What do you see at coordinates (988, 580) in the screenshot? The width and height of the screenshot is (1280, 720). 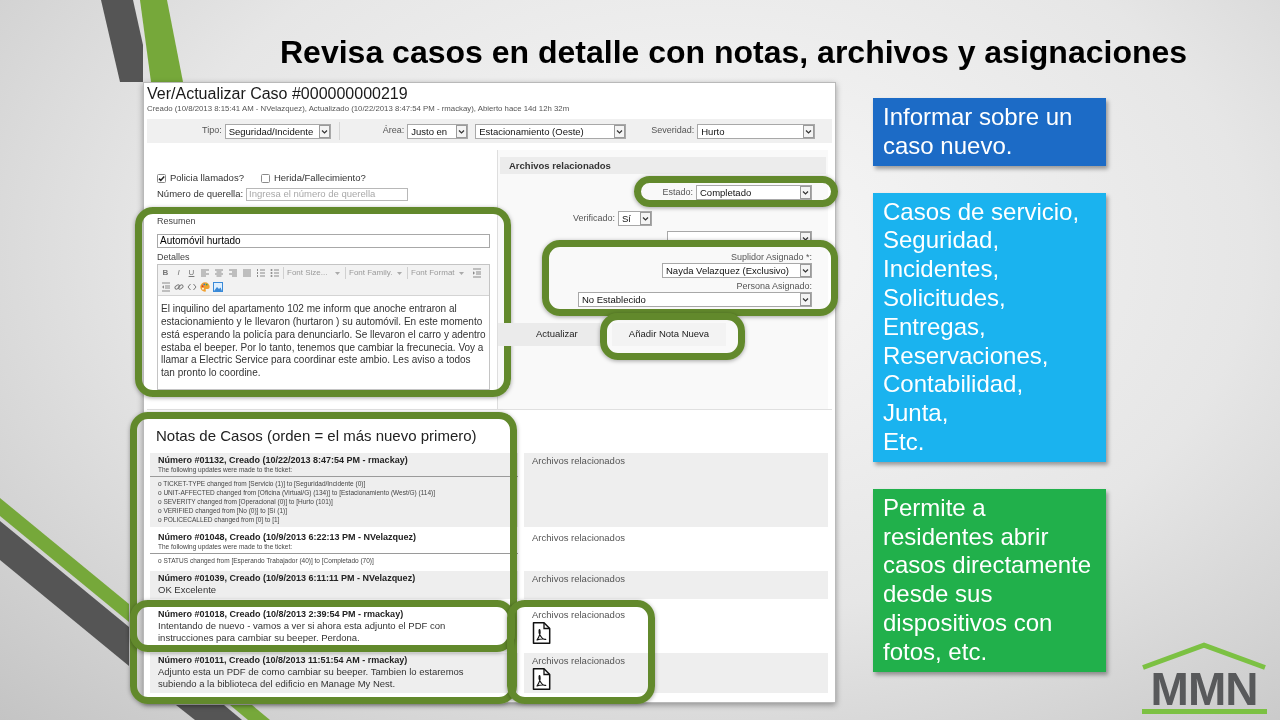 I see `callout-text: Permite a residentes abrir casos directamente desde sus dispositivos con fotos, etc.` at bounding box center [988, 580].